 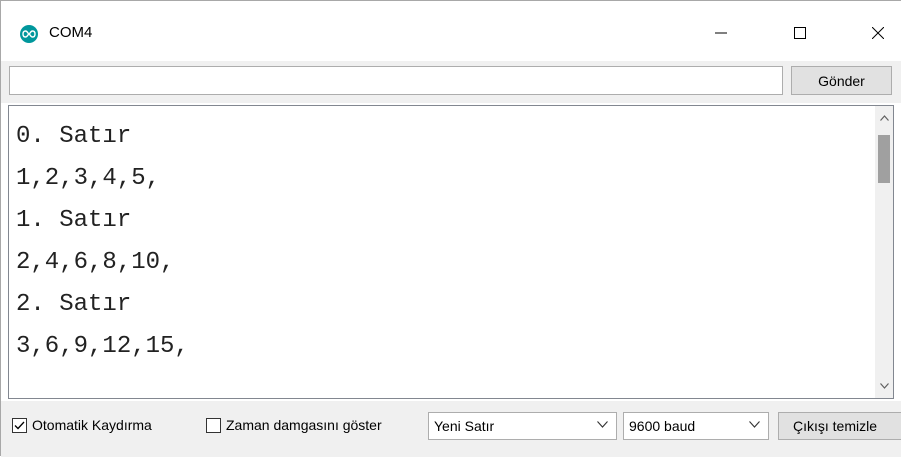 I want to click on timestamp-label: Zaman damgasını göster, so click(x=304, y=425).